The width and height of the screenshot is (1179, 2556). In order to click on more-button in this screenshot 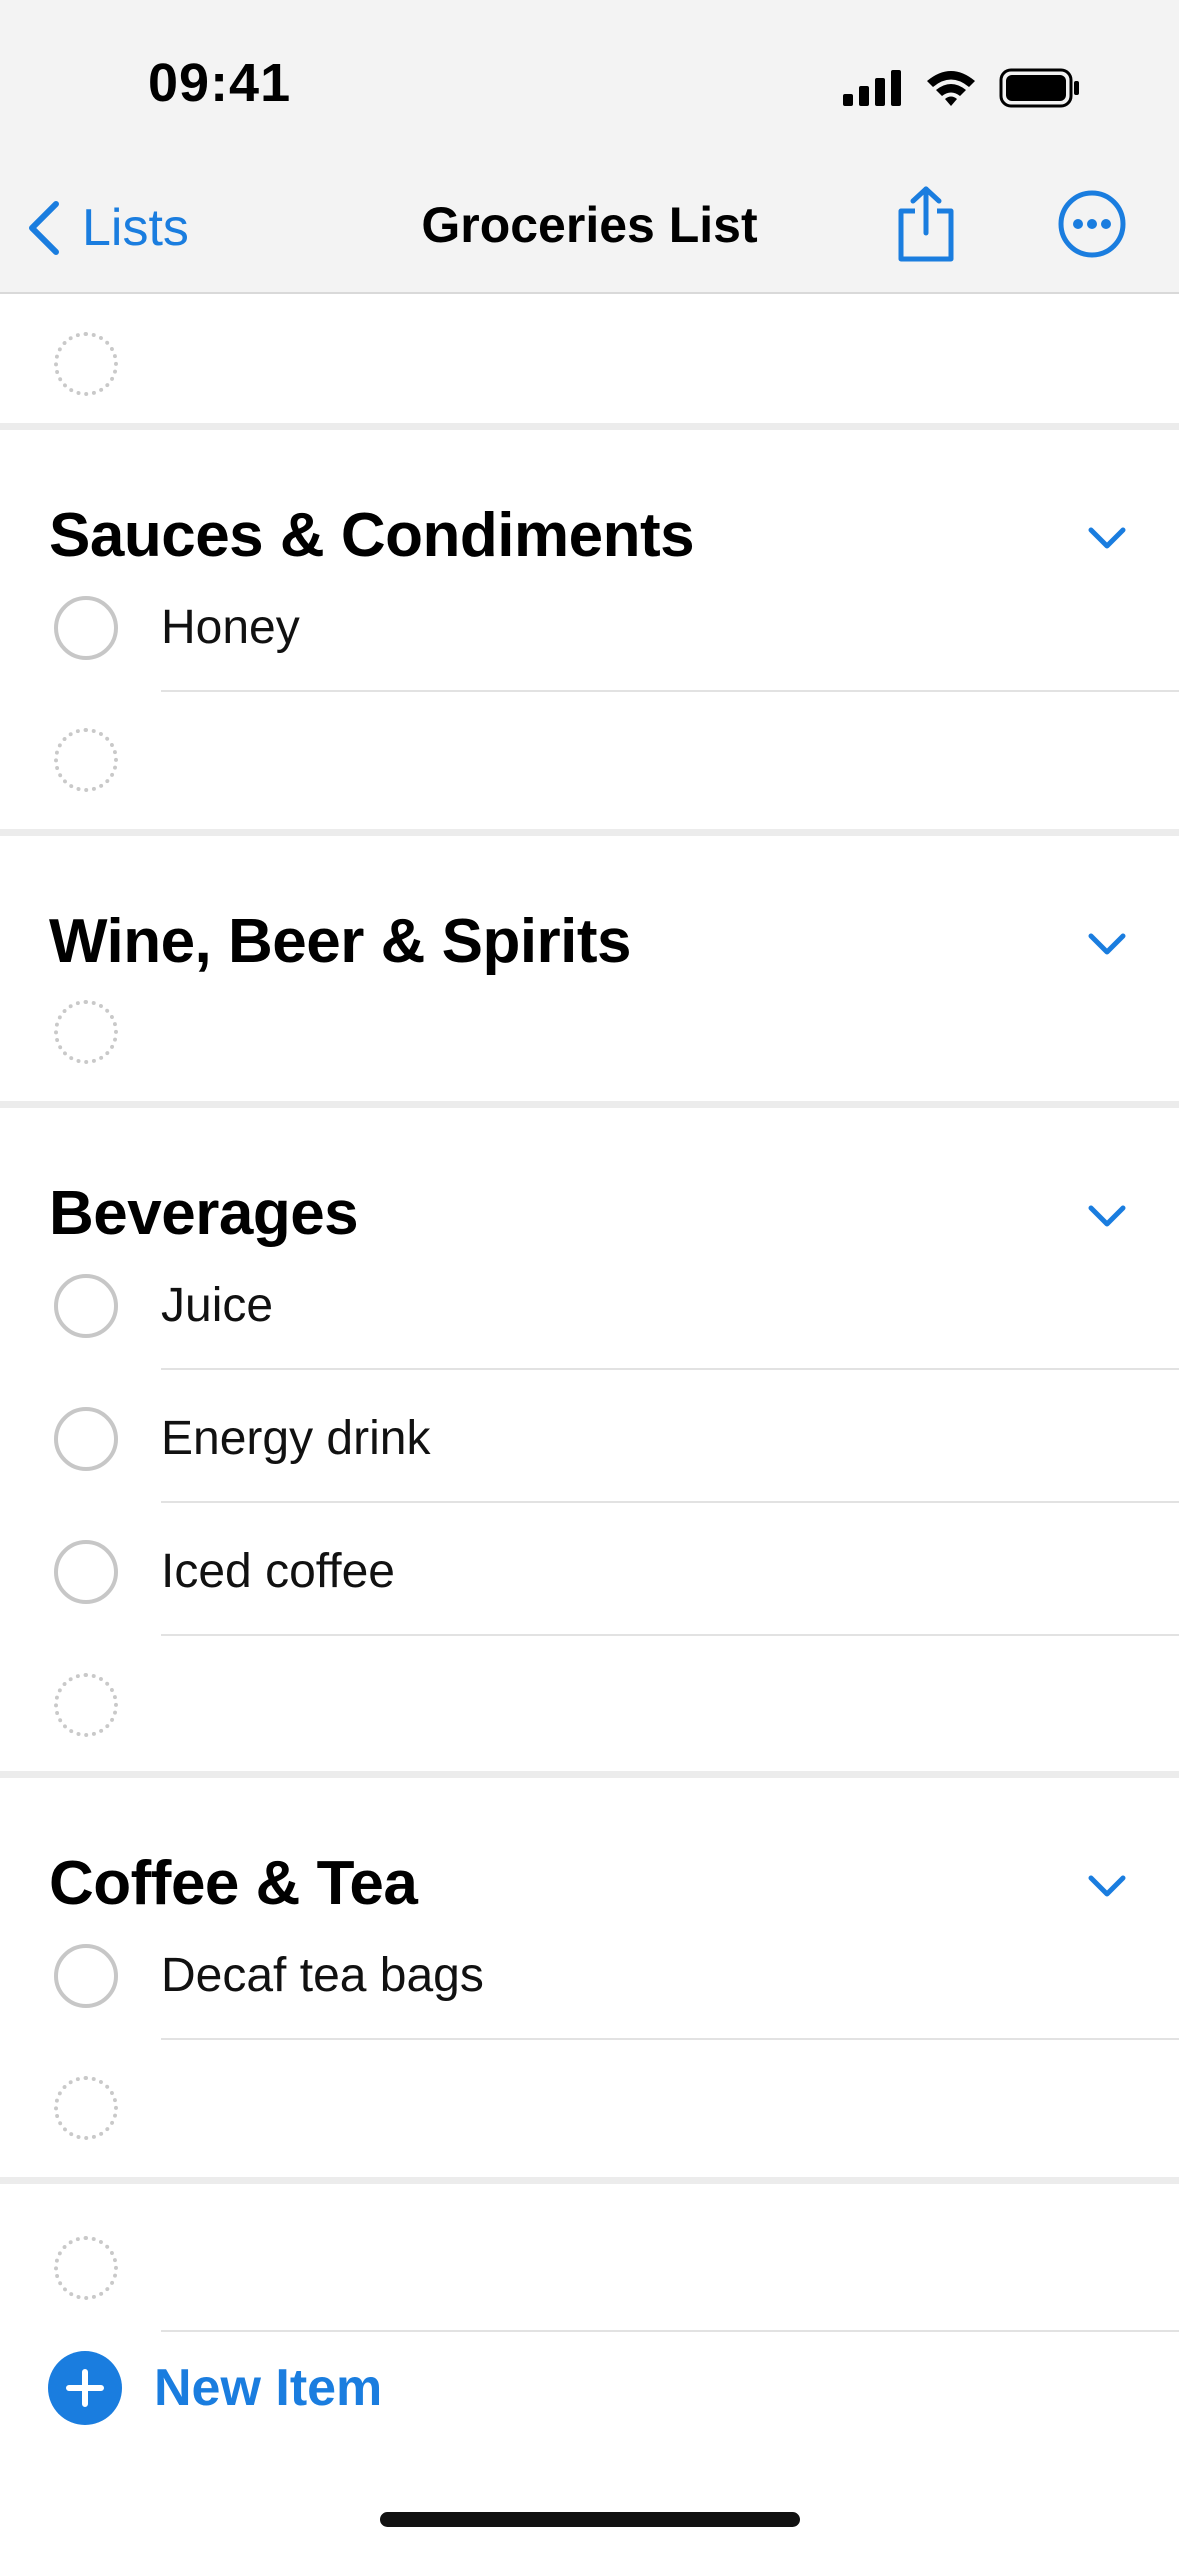, I will do `click(1092, 224)`.